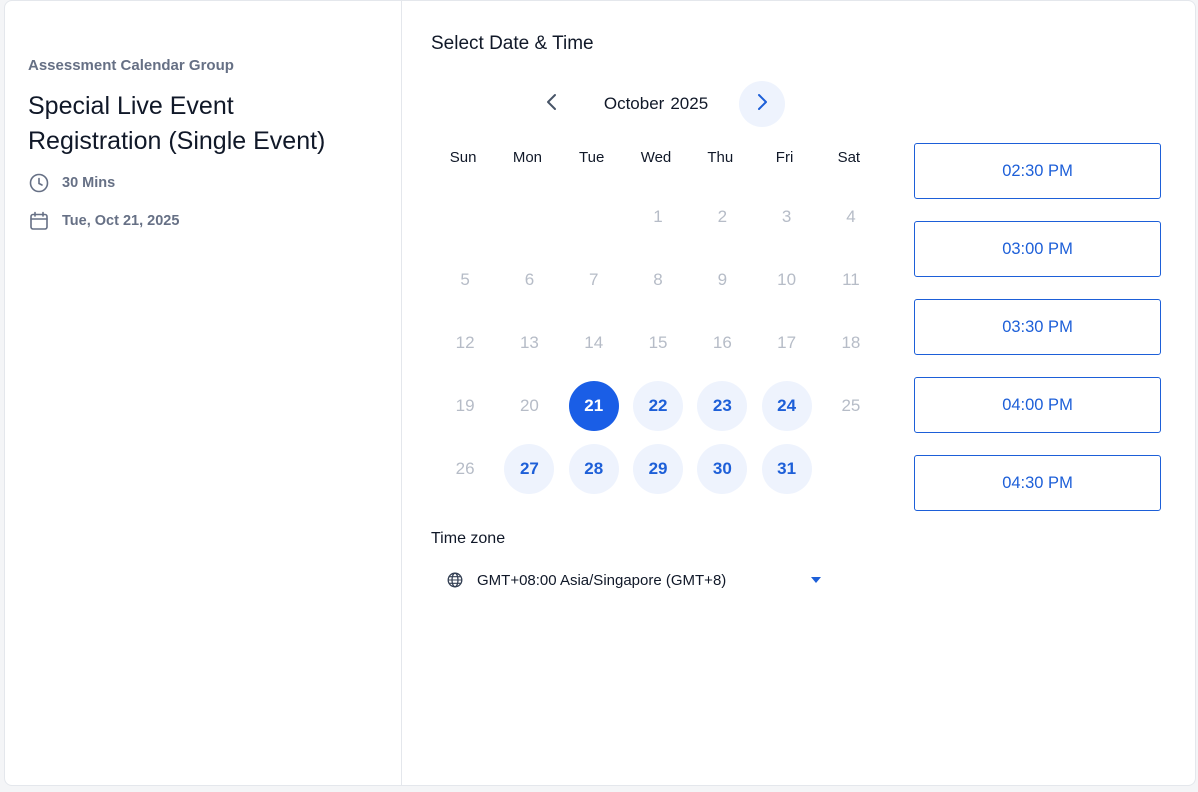 The image size is (1198, 792). I want to click on timezone-value: GMT+08:00 Asia/Singapore (GMT+8), so click(602, 580).